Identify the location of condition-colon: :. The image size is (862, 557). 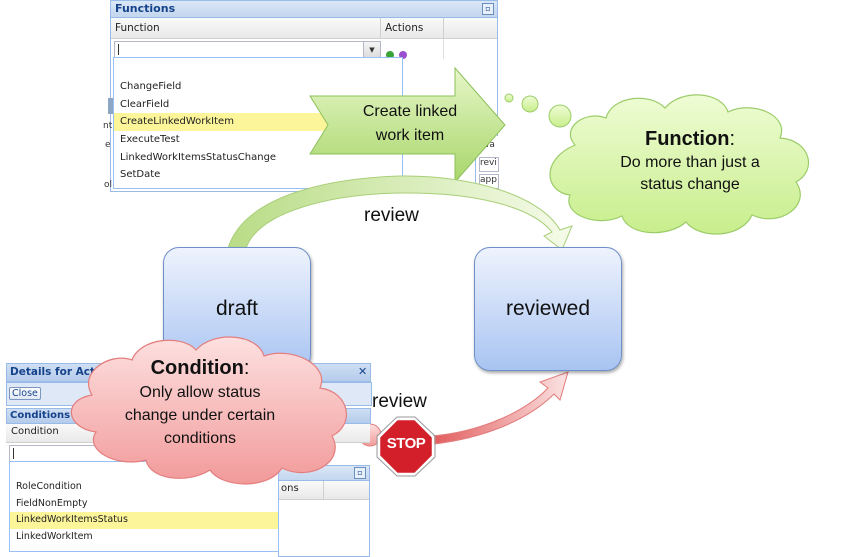
(246, 368).